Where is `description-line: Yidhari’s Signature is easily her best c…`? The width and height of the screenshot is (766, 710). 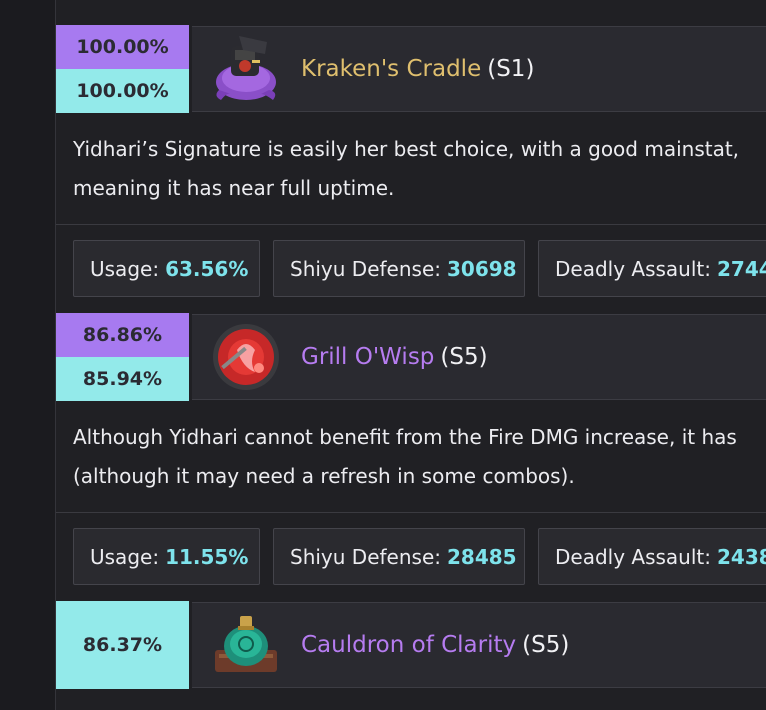 description-line: Yidhari’s Signature is easily her best c… is located at coordinates (406, 149).